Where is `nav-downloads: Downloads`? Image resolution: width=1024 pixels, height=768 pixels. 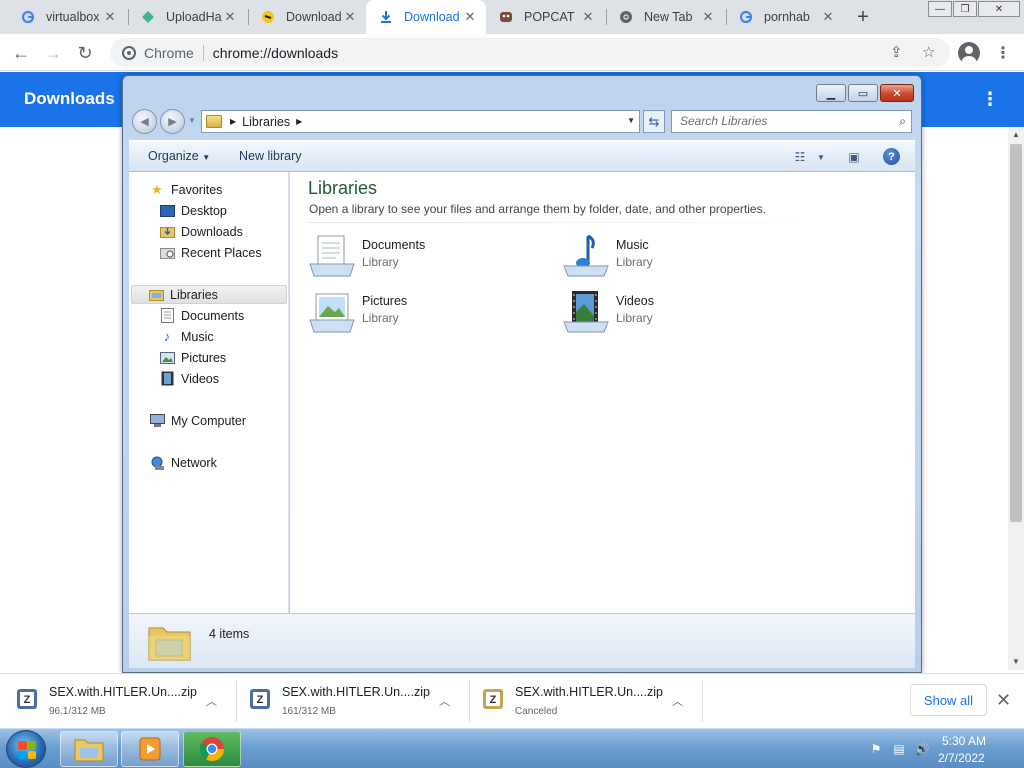 nav-downloads: Downloads is located at coordinates (201, 231).